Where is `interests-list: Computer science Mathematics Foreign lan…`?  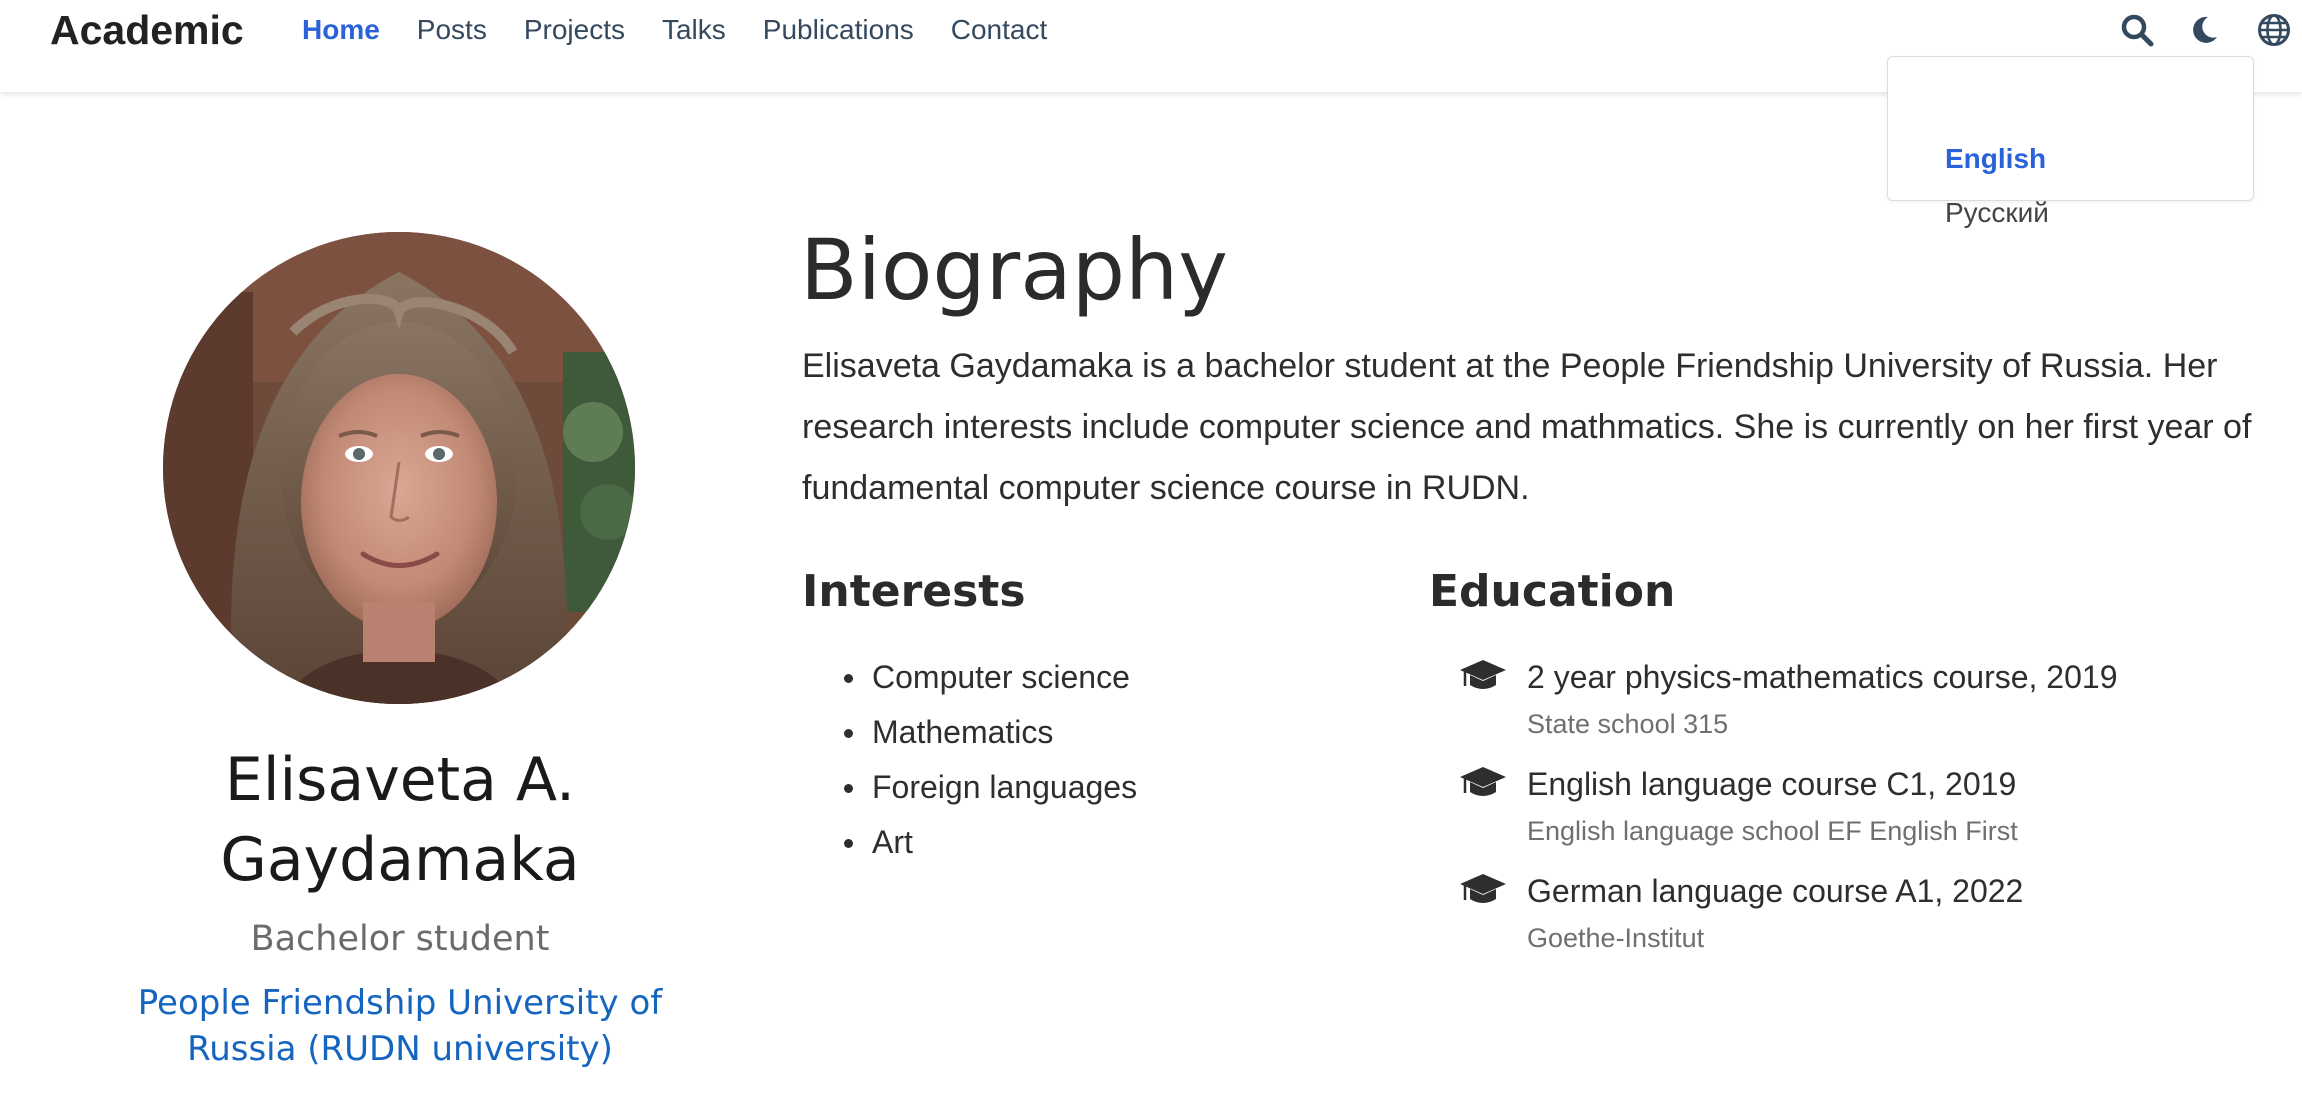
interests-list: Computer science Mathematics Foreign lan… is located at coordinates (989, 760).